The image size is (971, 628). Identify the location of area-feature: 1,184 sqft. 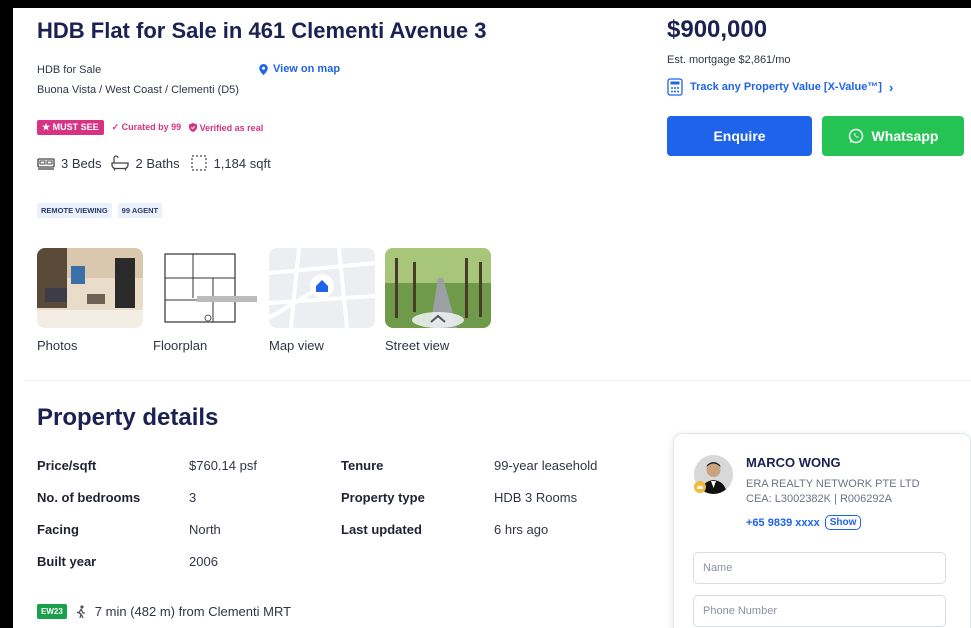
(230, 163).